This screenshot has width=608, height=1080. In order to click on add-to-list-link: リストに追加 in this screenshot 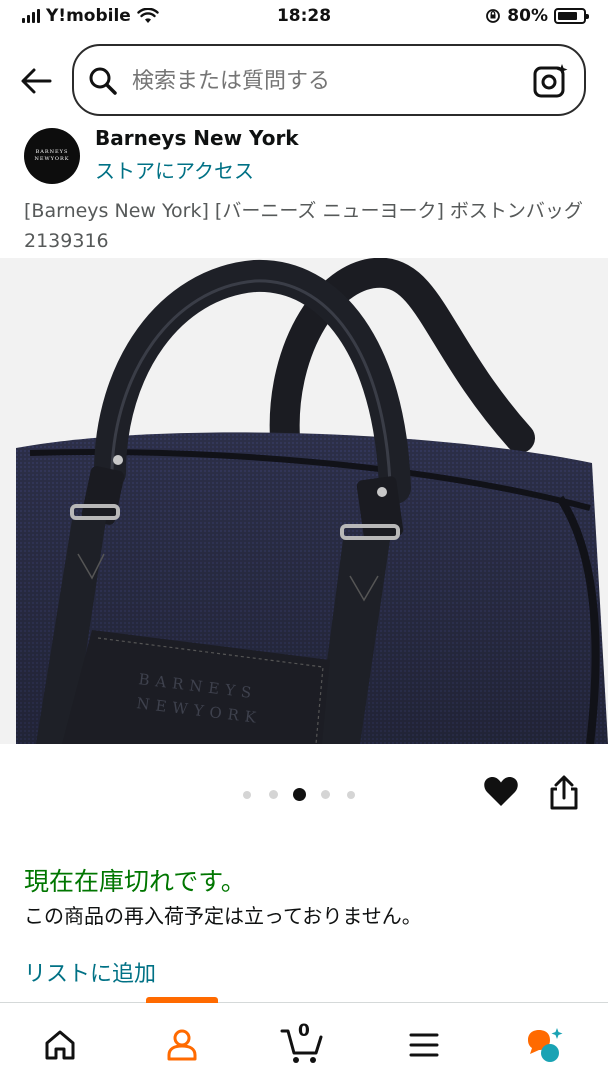, I will do `click(90, 972)`.